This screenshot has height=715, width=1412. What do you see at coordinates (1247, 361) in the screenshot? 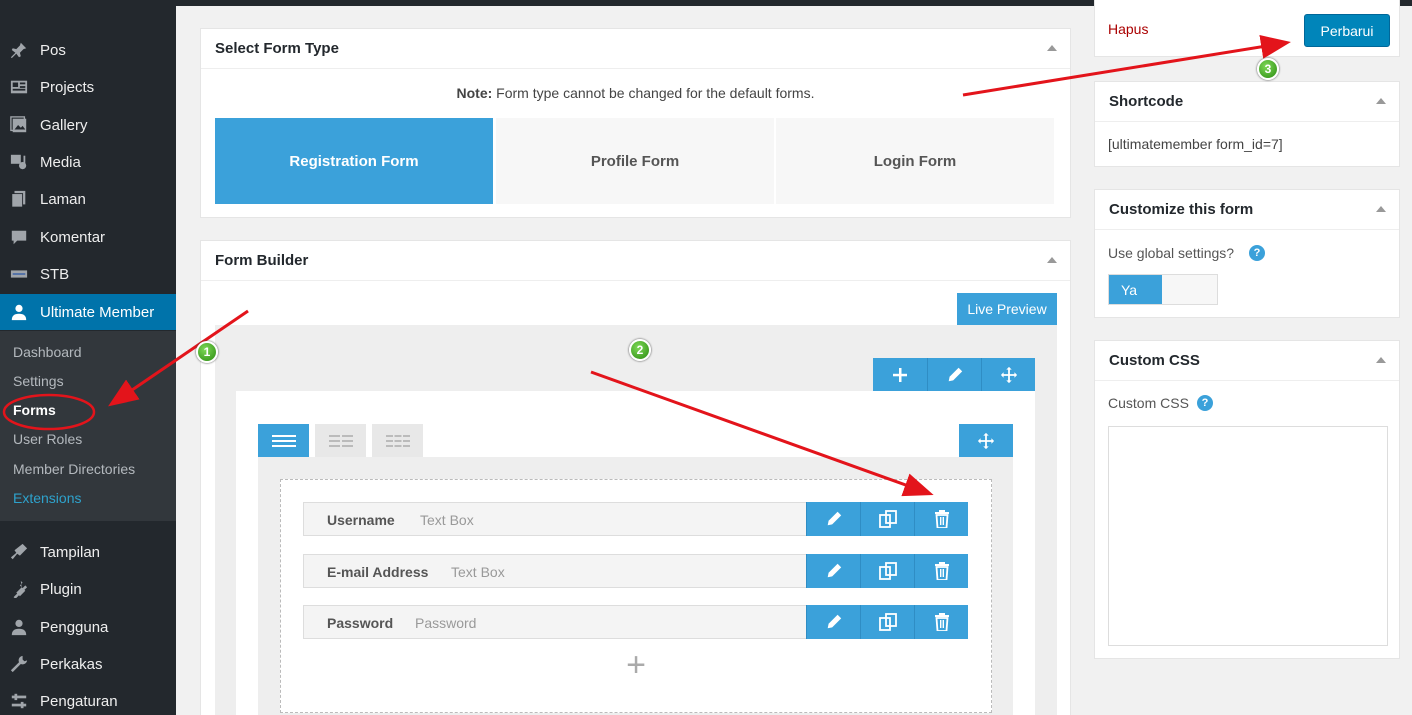
I see `panel-header: Custom CSS` at bounding box center [1247, 361].